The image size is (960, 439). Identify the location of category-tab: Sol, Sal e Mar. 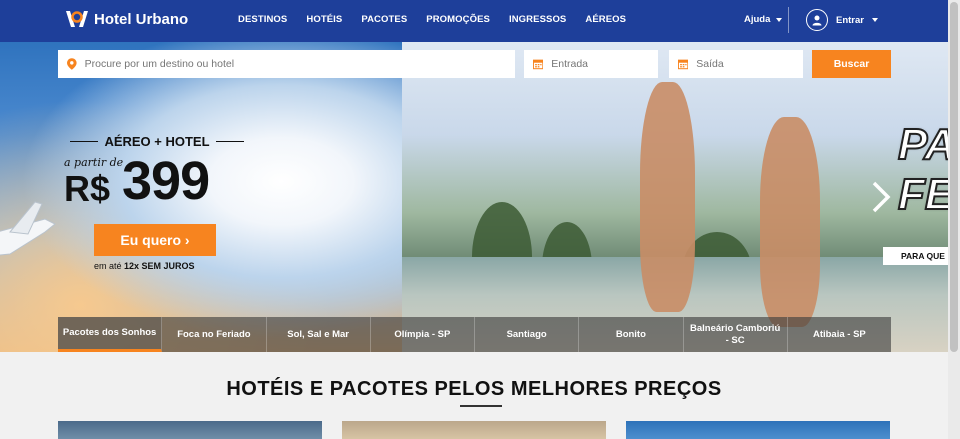
(318, 334).